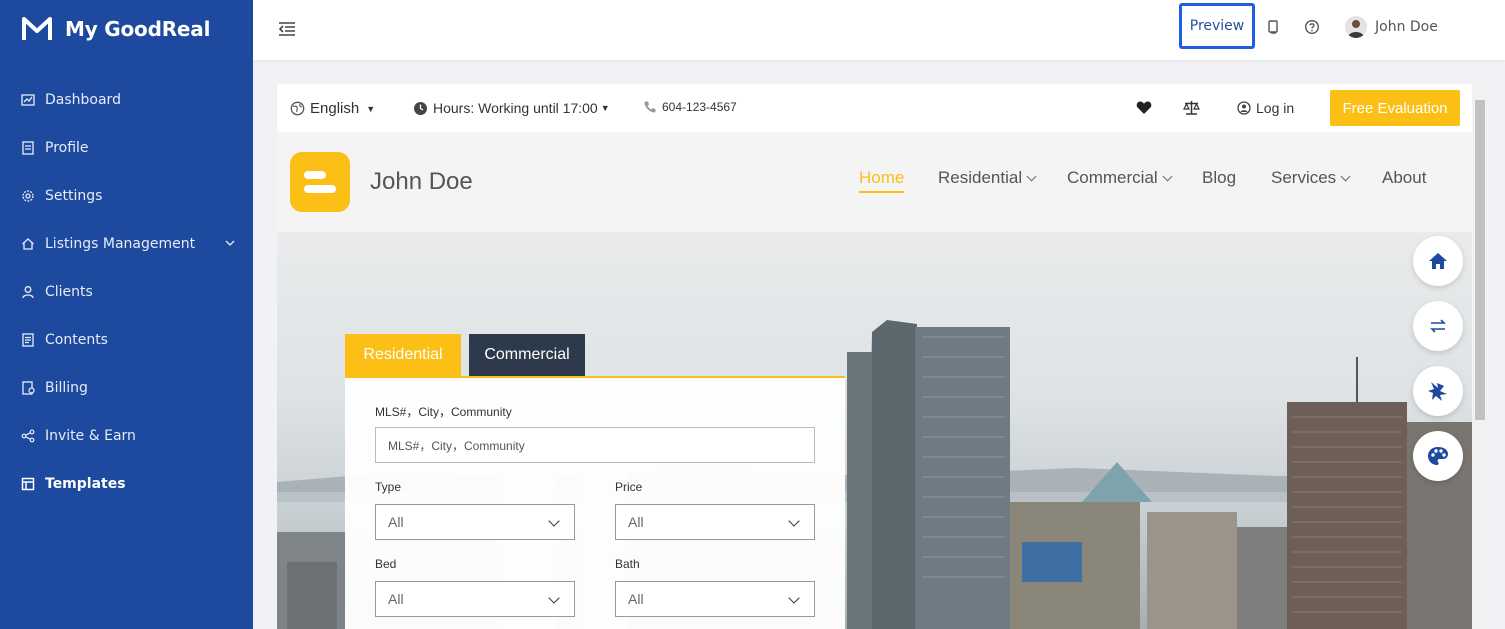  I want to click on palette-icon, so click(1438, 456).